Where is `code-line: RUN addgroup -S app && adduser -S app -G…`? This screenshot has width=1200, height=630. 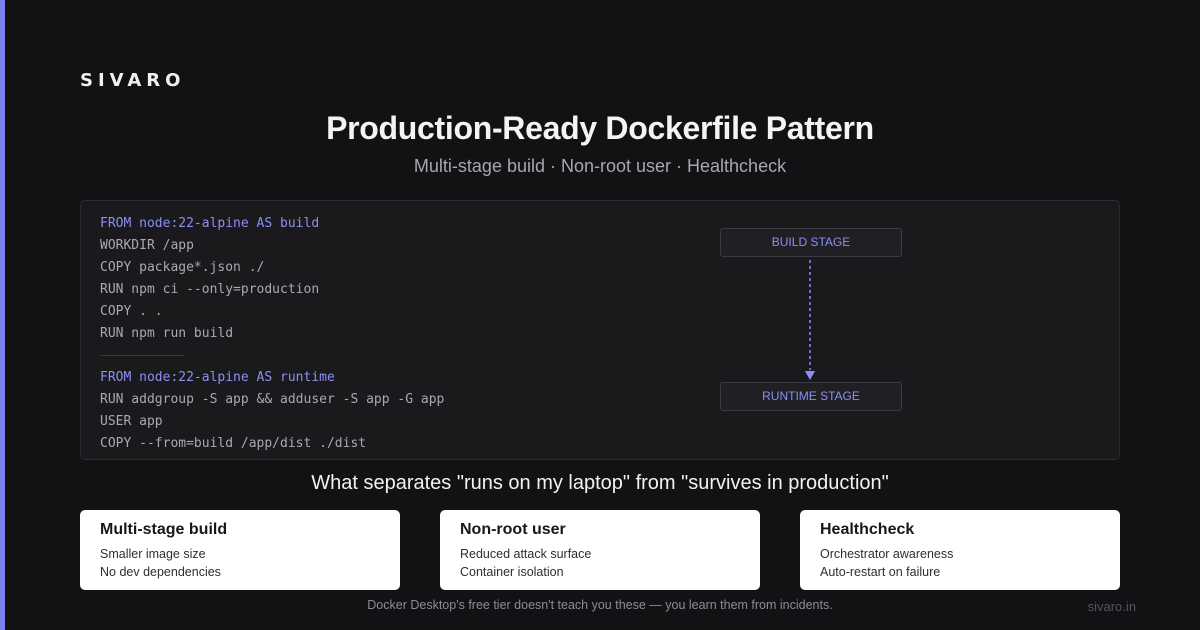 code-line: RUN addgroup -S app && adduser -S app -G… is located at coordinates (272, 399).